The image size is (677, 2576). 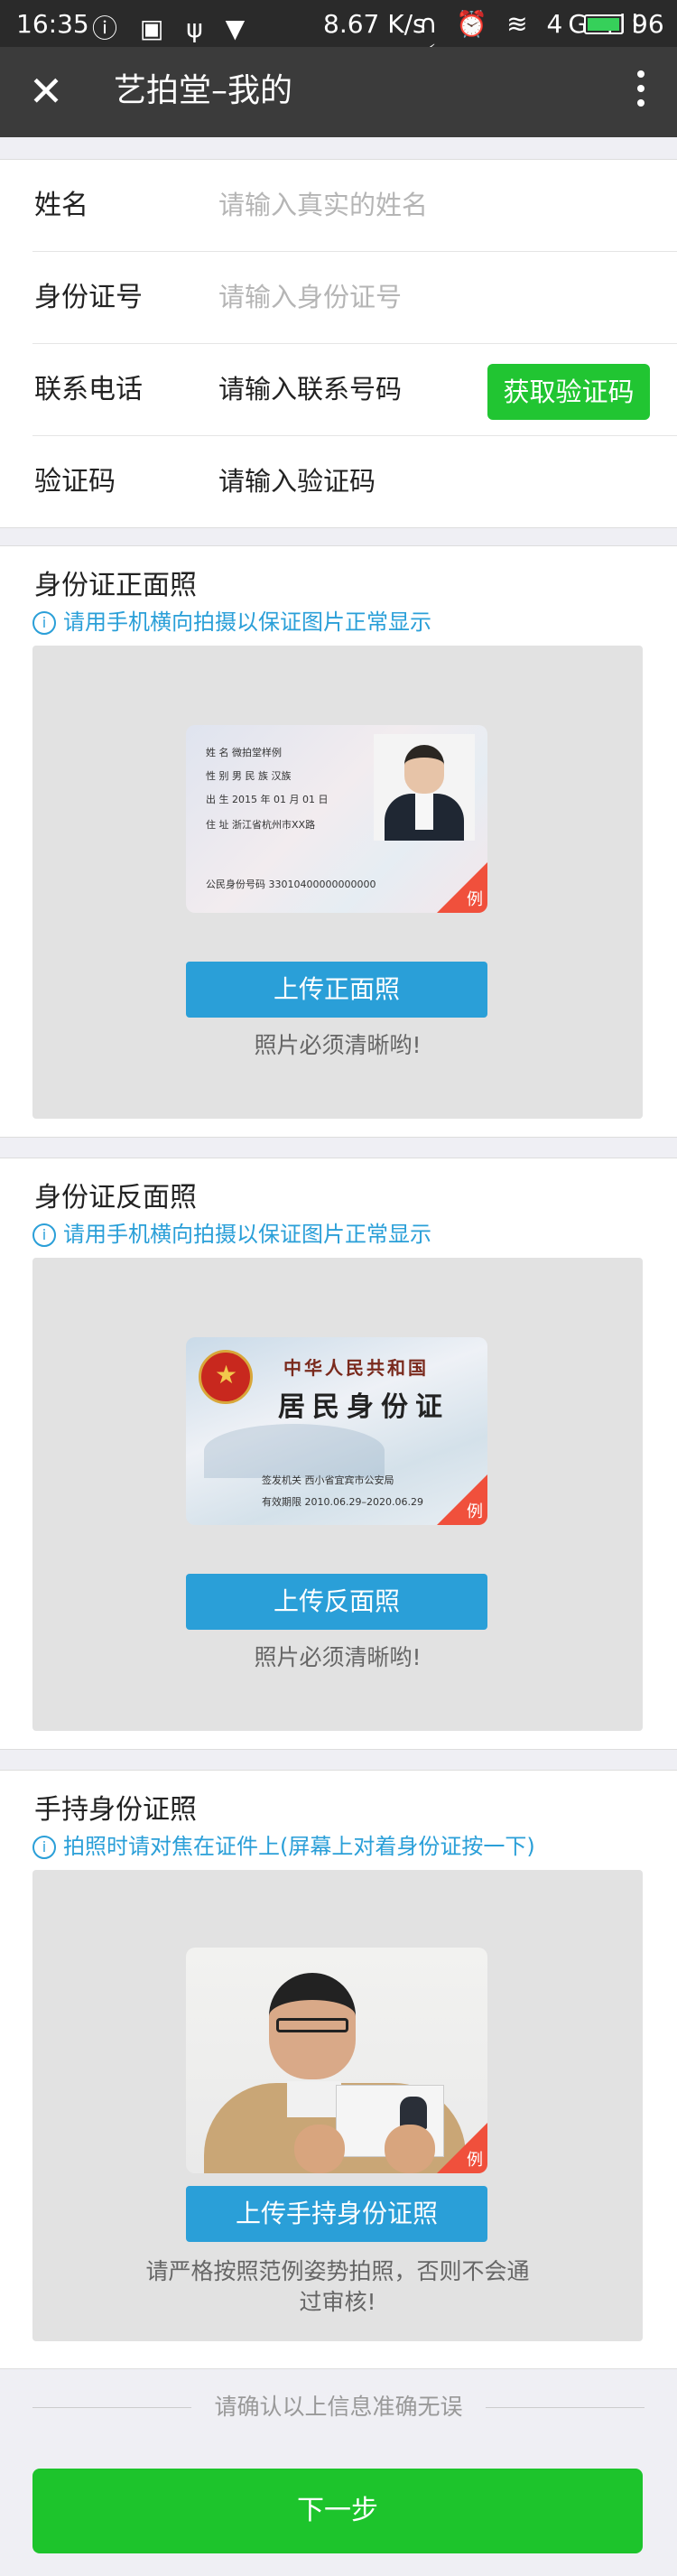 What do you see at coordinates (342, 1502) in the screenshot?
I see `card-validity: 有效期限 2010.06.29–2020.06.29` at bounding box center [342, 1502].